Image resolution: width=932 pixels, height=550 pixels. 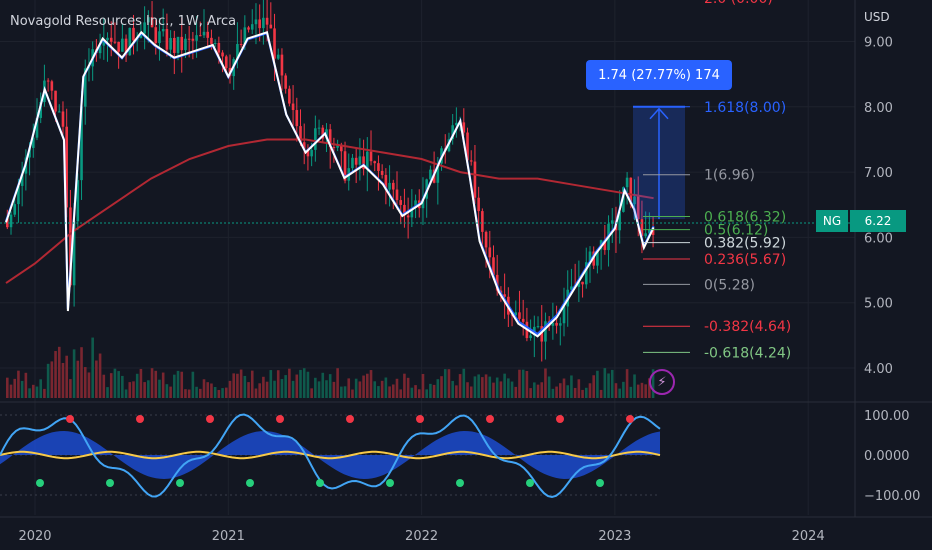 What do you see at coordinates (729, 176) in the screenshot?
I see `fib-level-label: 1(6.96)` at bounding box center [729, 176].